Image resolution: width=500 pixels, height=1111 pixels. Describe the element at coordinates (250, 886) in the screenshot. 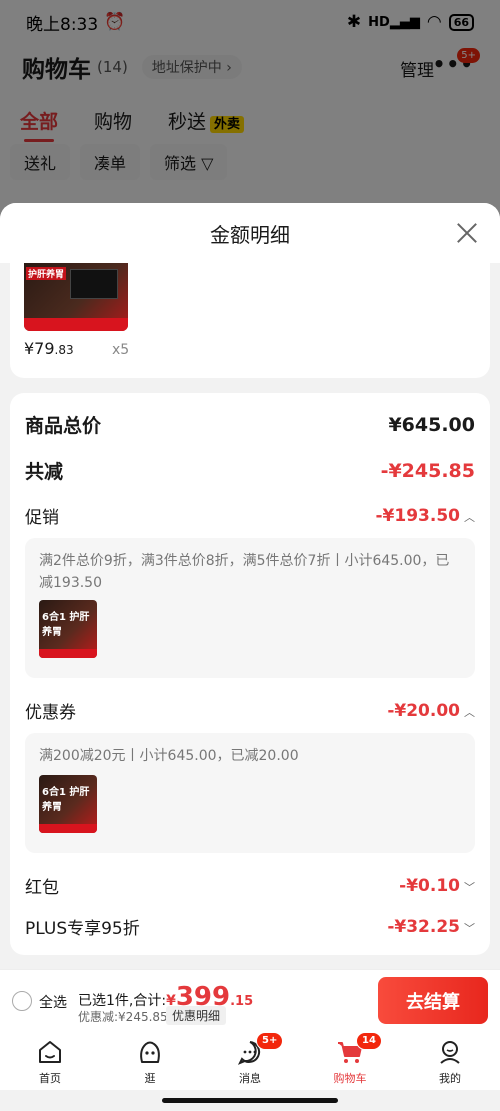

I see `redpacket-row: 红包 -¥0.10 ﹀` at that location.